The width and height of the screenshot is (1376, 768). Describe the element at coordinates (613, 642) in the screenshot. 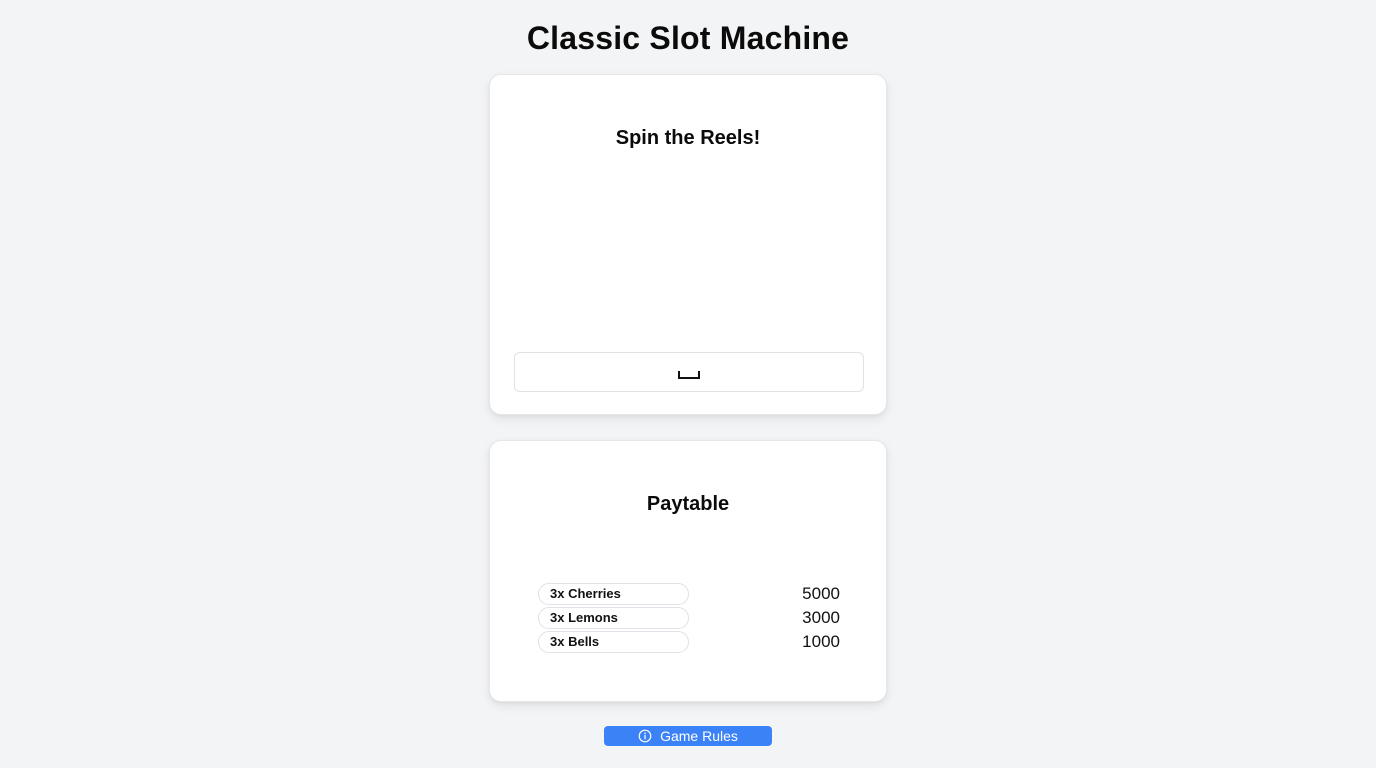

I see `paytable-row-label: 3x Bells` at that location.